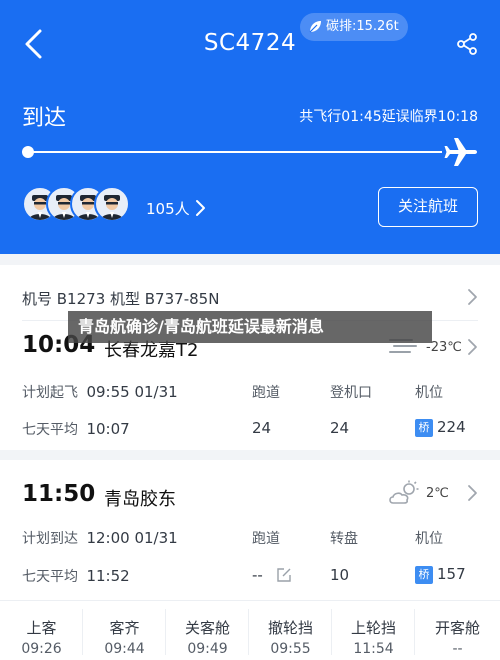 This screenshot has width=500, height=660. Describe the element at coordinates (340, 575) in the screenshot. I see `carousel-value: 10` at that location.